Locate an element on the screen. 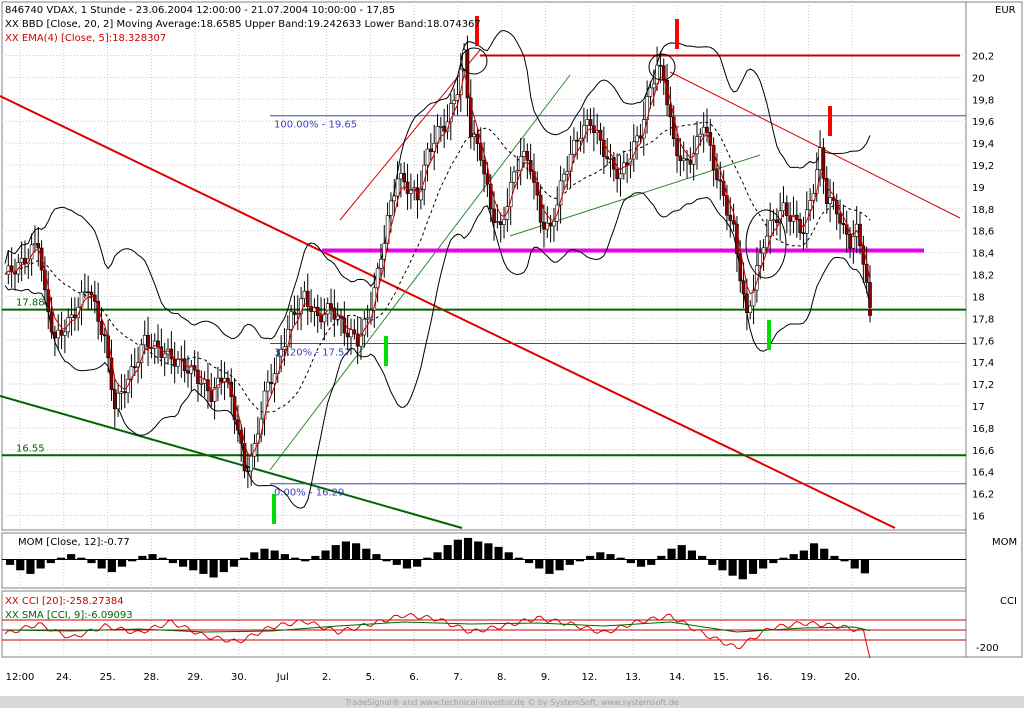  y-tick-label: 17,6 is located at coordinates (983, 341).